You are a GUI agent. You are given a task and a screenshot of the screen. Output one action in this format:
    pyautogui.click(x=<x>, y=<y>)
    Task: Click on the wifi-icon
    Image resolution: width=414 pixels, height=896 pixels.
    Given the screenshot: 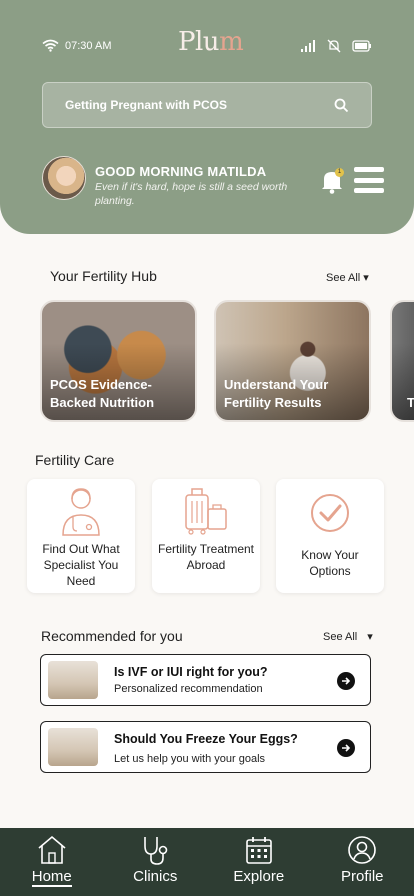 What is the action you would take?
    pyautogui.click(x=50, y=45)
    